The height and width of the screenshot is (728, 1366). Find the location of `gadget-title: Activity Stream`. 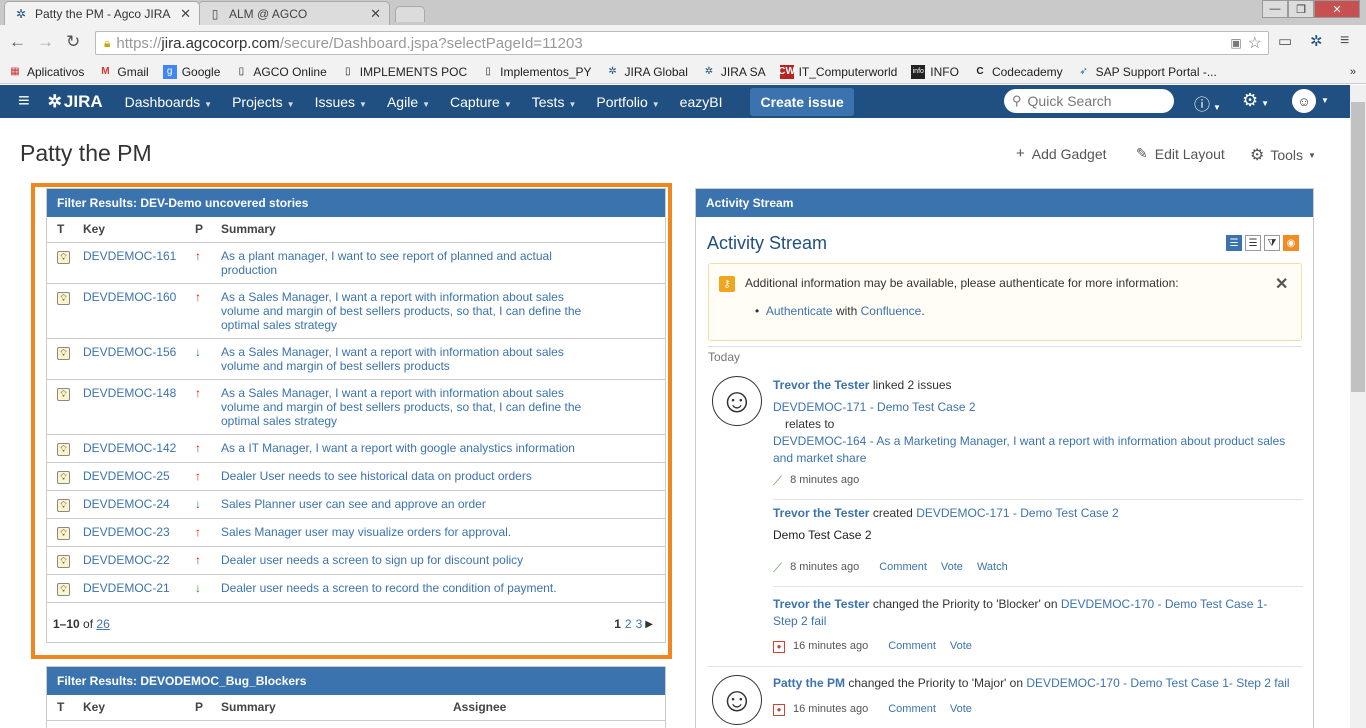

gadget-title: Activity Stream is located at coordinates (1004, 203).